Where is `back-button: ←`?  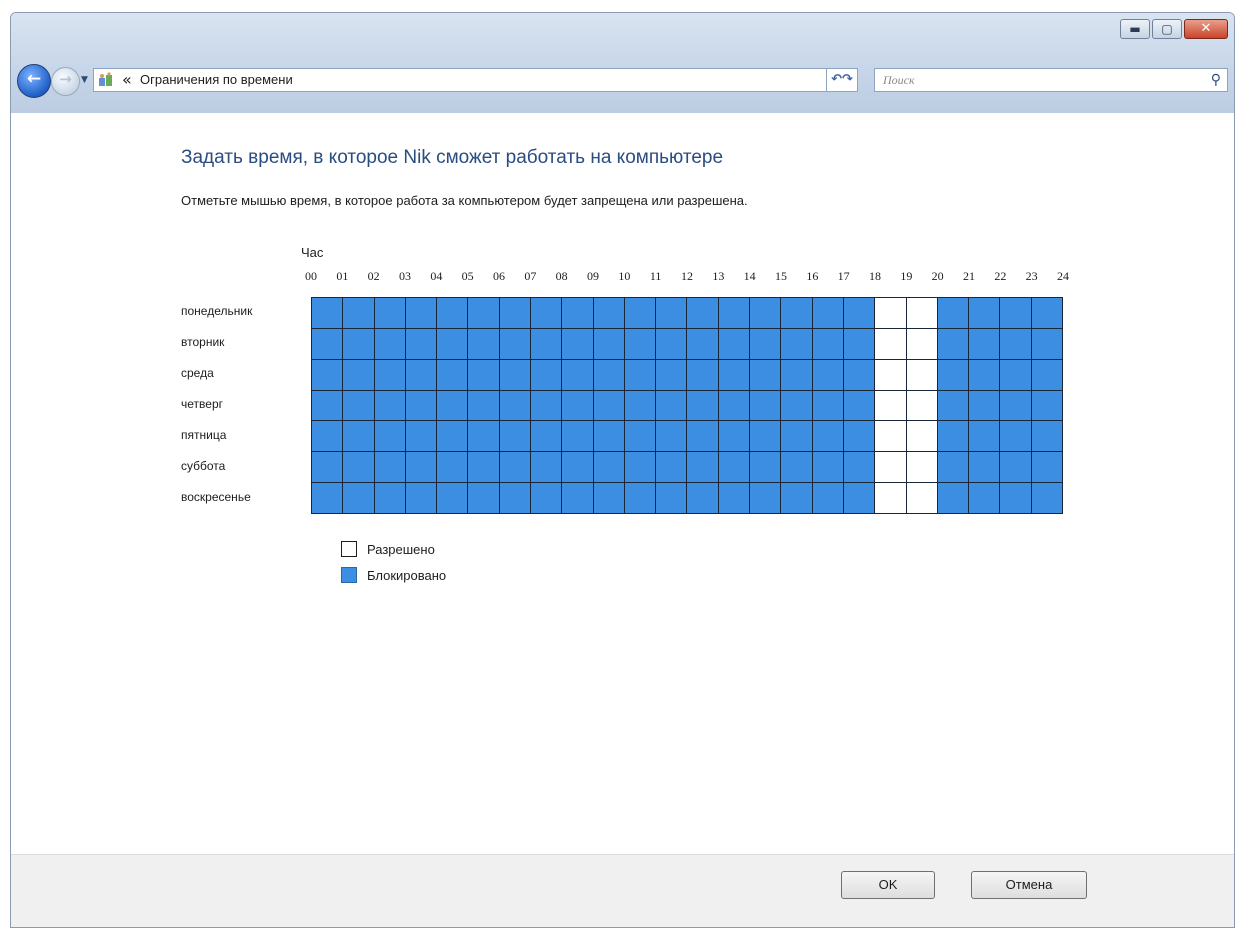
back-button: ← is located at coordinates (34, 81).